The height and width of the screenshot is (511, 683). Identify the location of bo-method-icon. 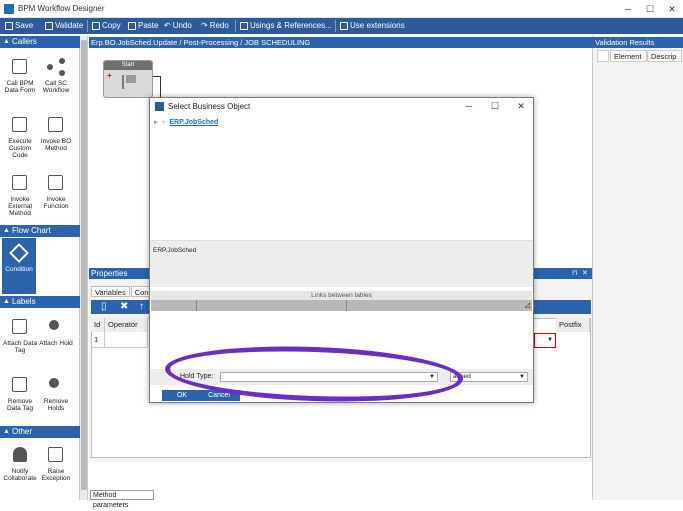
(56, 125).